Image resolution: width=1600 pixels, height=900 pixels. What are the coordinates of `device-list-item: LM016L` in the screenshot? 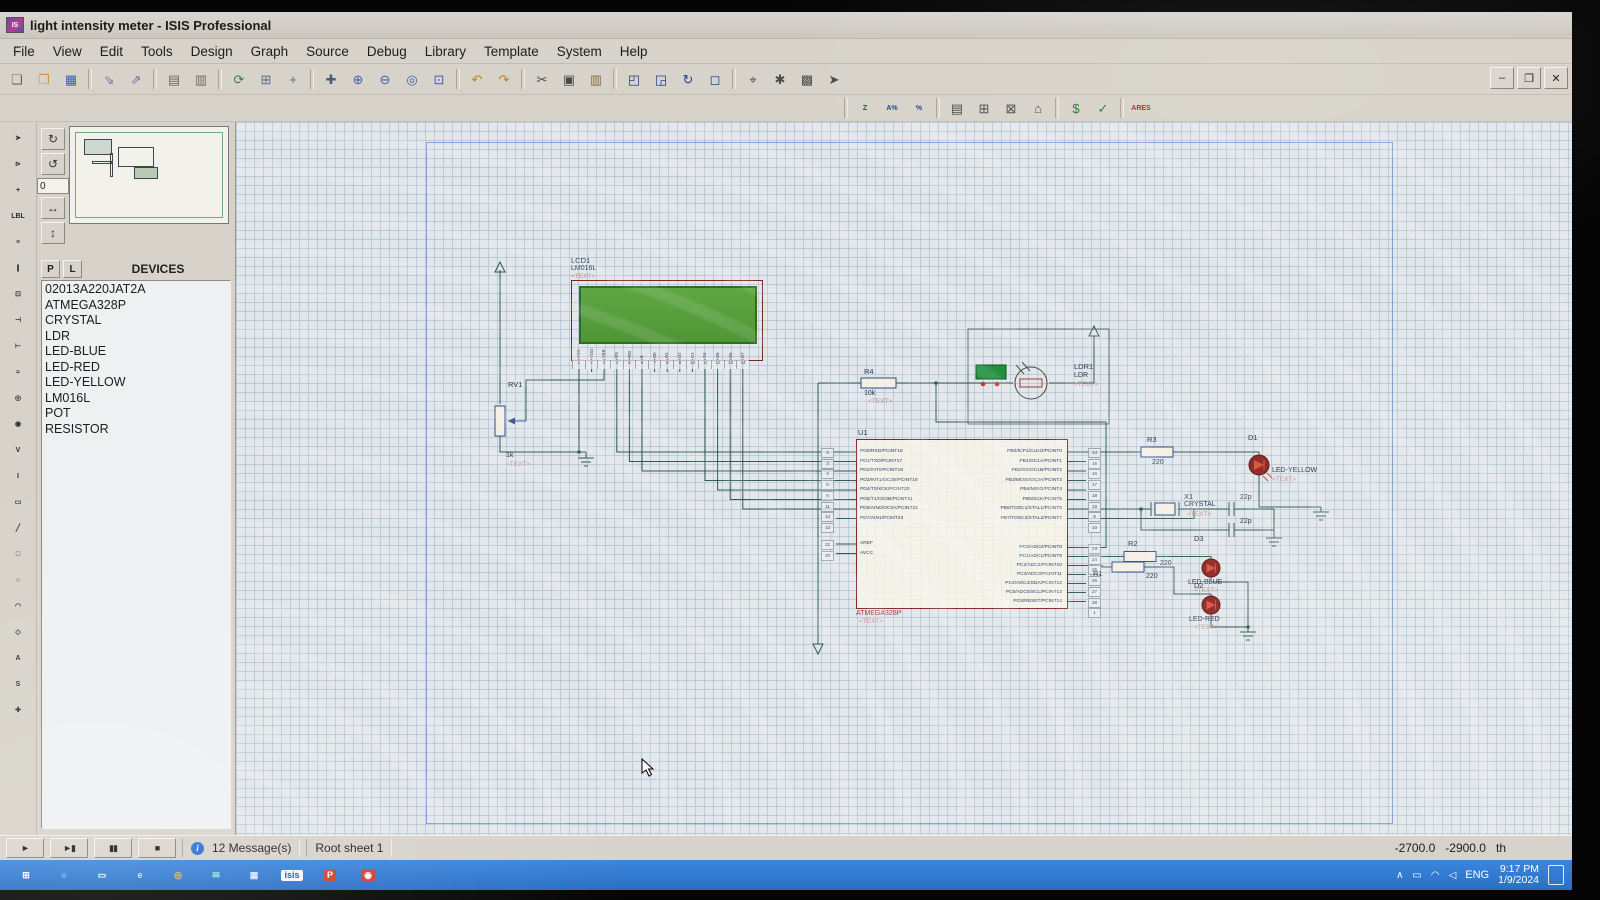 It's located at (136, 399).